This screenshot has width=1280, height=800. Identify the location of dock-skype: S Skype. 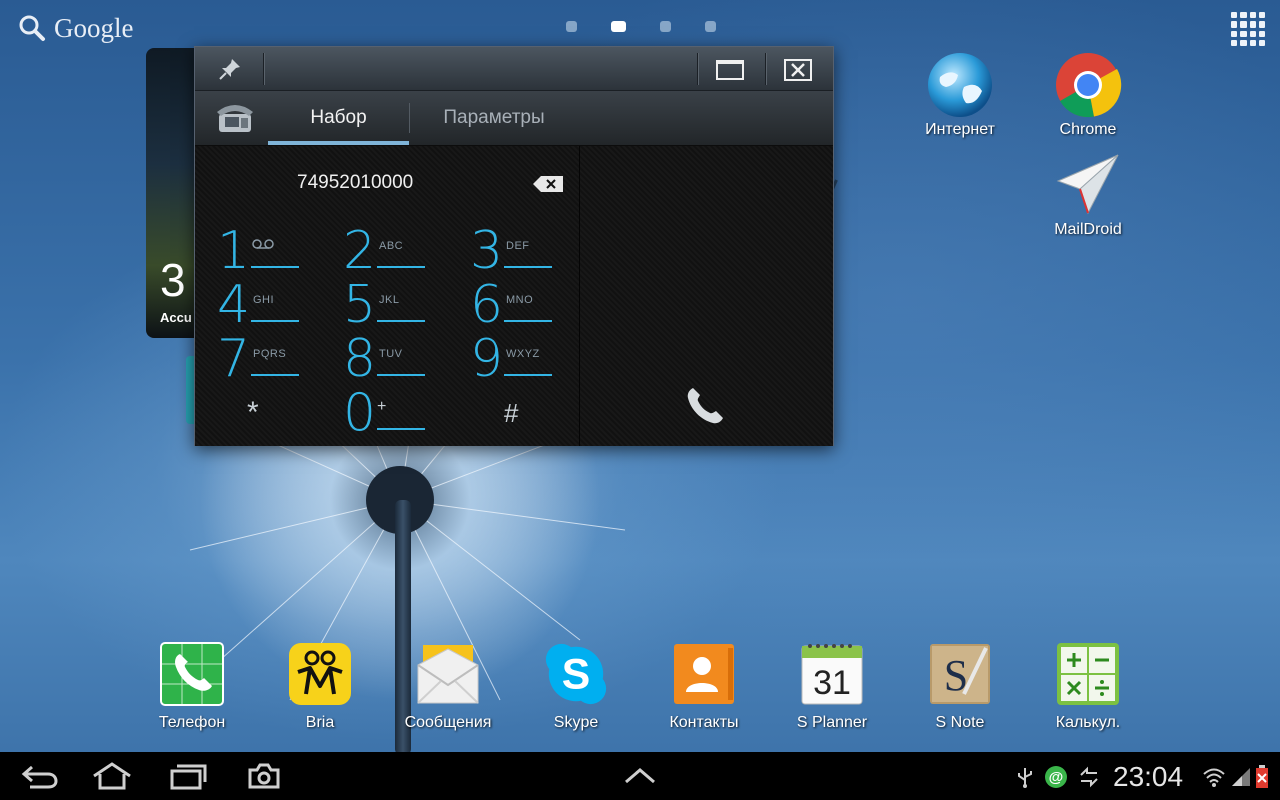
(576, 686).